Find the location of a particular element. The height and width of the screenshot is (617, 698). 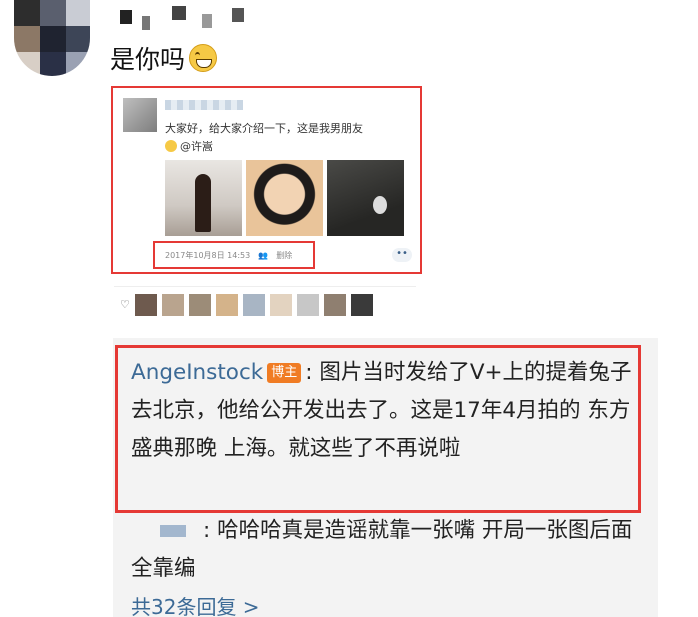

commenter-avatar is located at coordinates (52, 38).